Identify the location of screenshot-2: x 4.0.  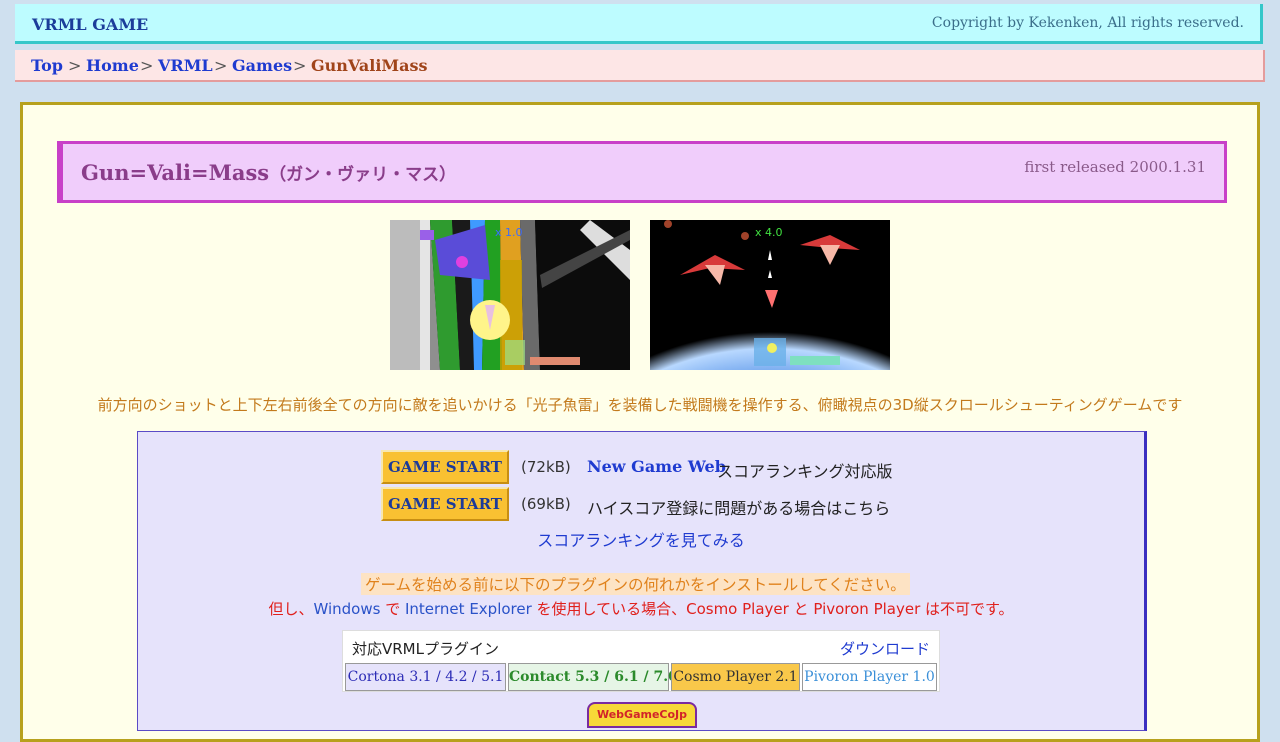
(770, 295).